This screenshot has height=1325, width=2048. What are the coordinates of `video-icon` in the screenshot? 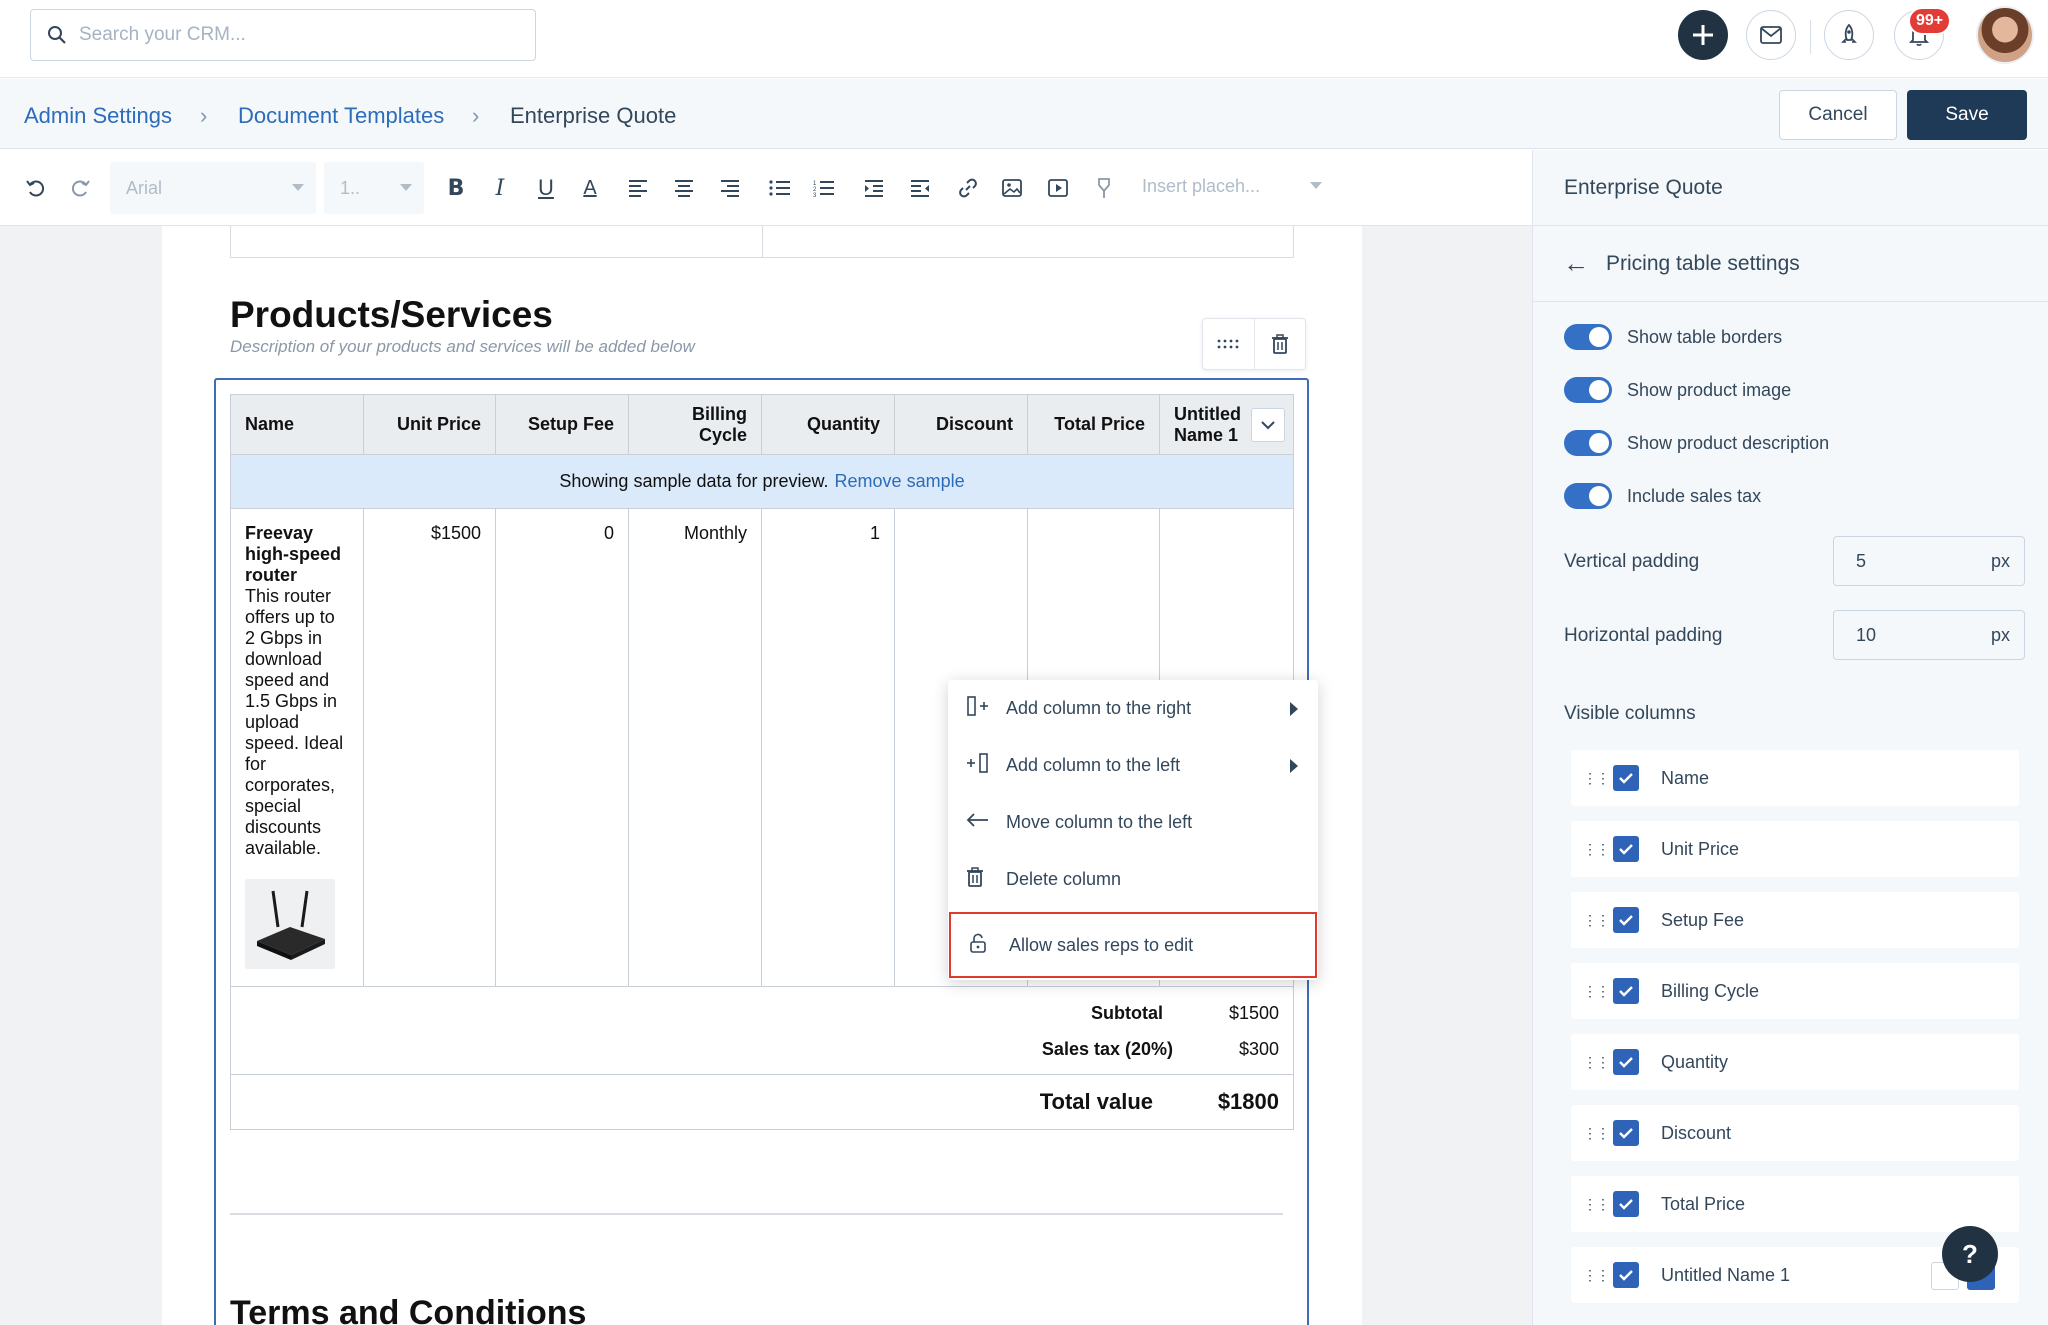 It's located at (1058, 188).